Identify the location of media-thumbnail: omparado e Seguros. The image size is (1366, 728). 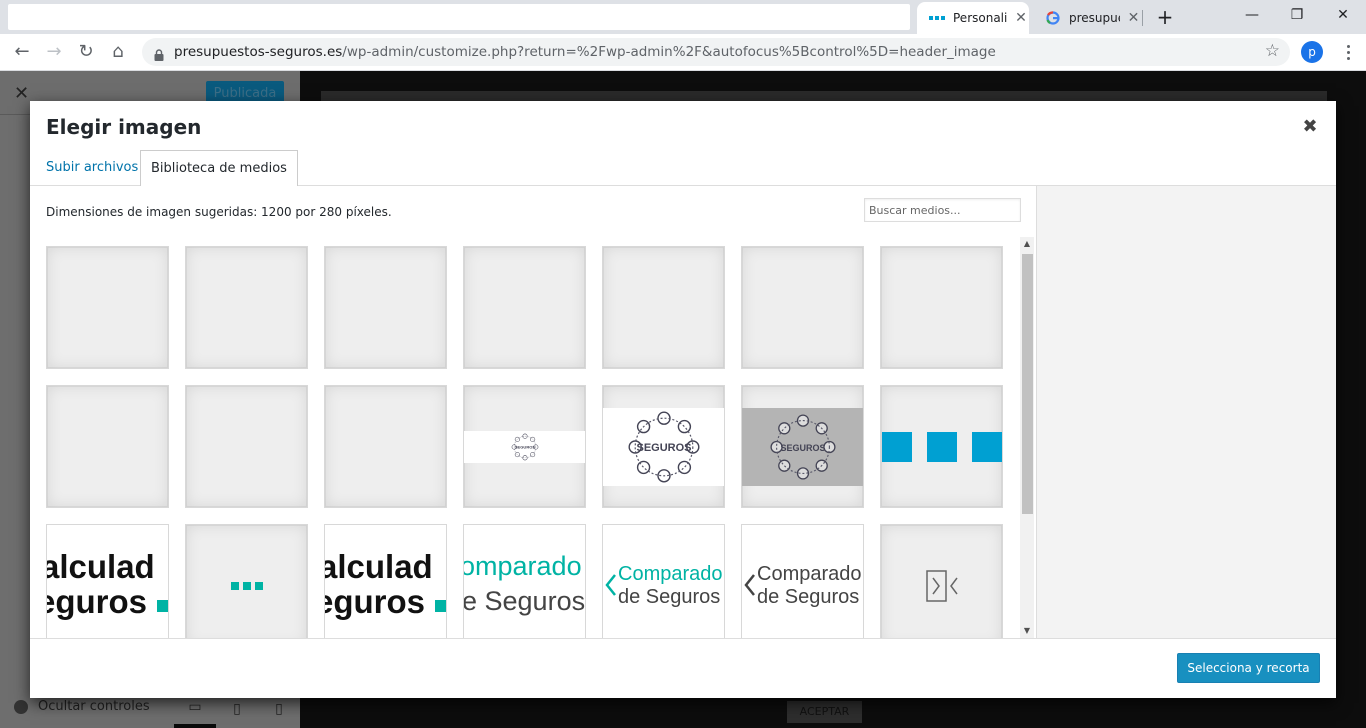
(524, 581).